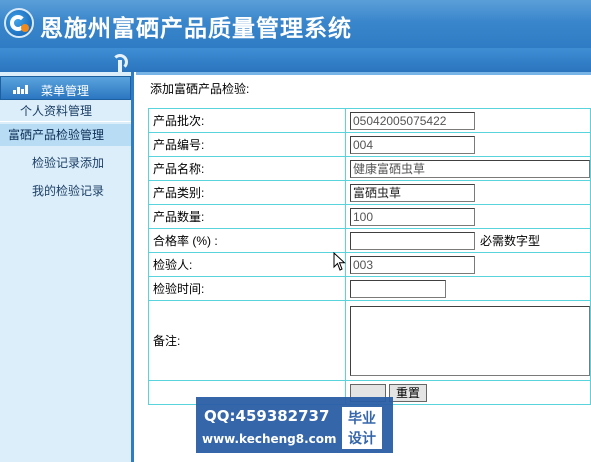 Image resolution: width=591 pixels, height=462 pixels. I want to click on form-row-remark: 备注:, so click(369, 340).